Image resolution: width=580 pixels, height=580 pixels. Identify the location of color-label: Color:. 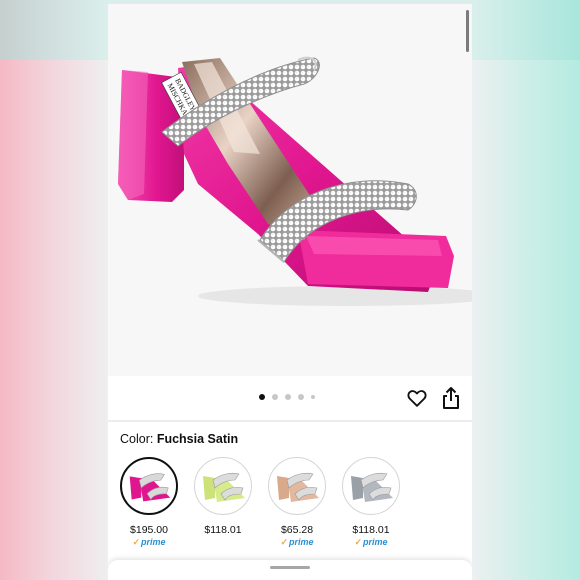
(137, 439).